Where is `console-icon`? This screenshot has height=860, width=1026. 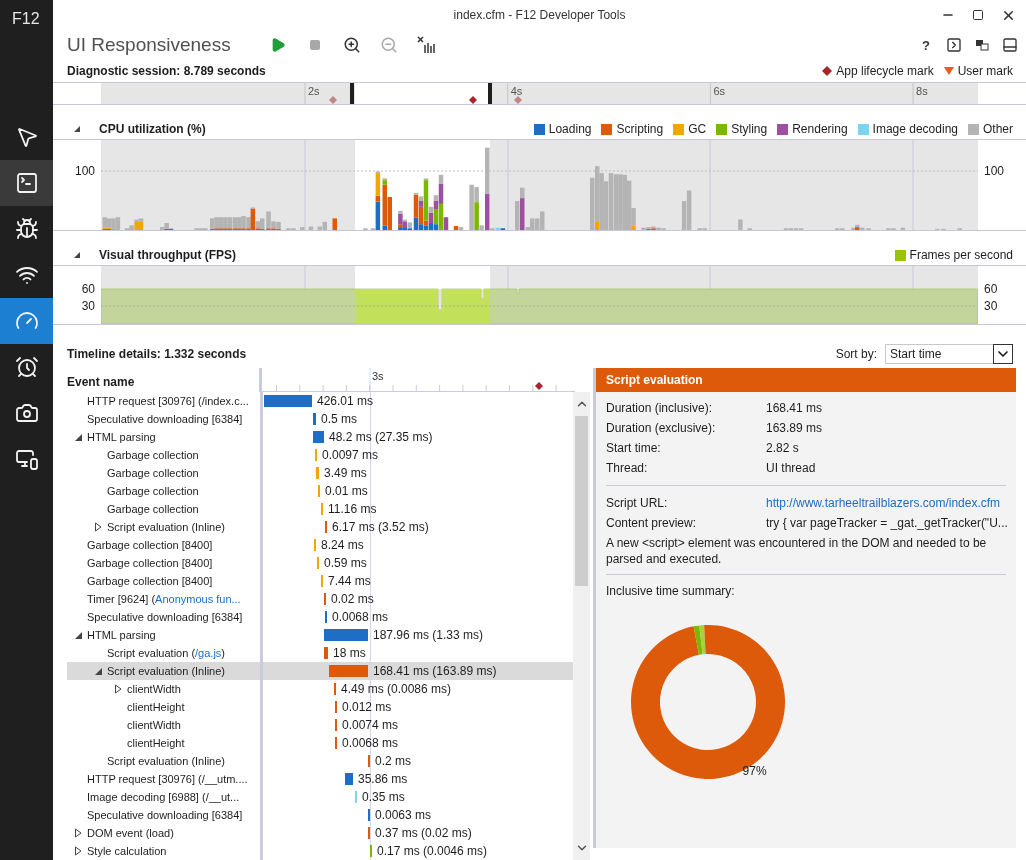
console-icon is located at coordinates (954, 45).